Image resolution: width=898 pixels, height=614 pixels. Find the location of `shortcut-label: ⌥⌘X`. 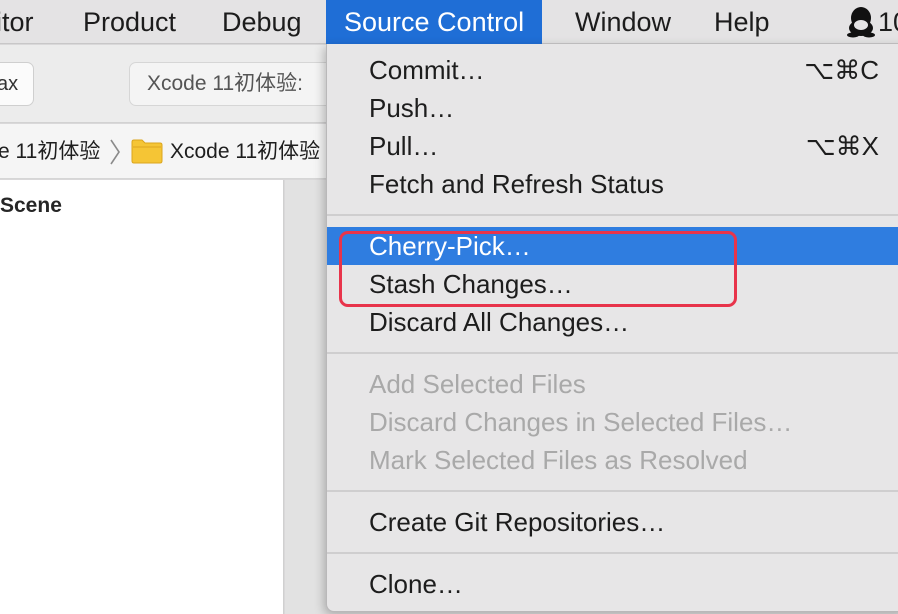

shortcut-label: ⌥⌘X is located at coordinates (842, 146).